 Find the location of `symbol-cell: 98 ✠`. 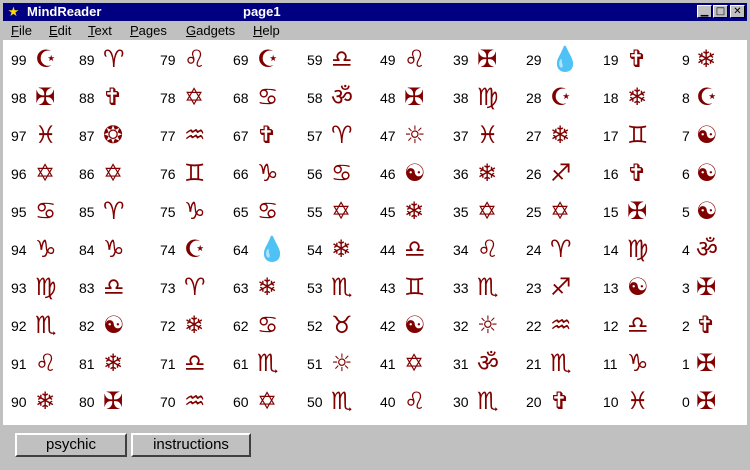

symbol-cell: 98 ✠ is located at coordinates (46, 98).